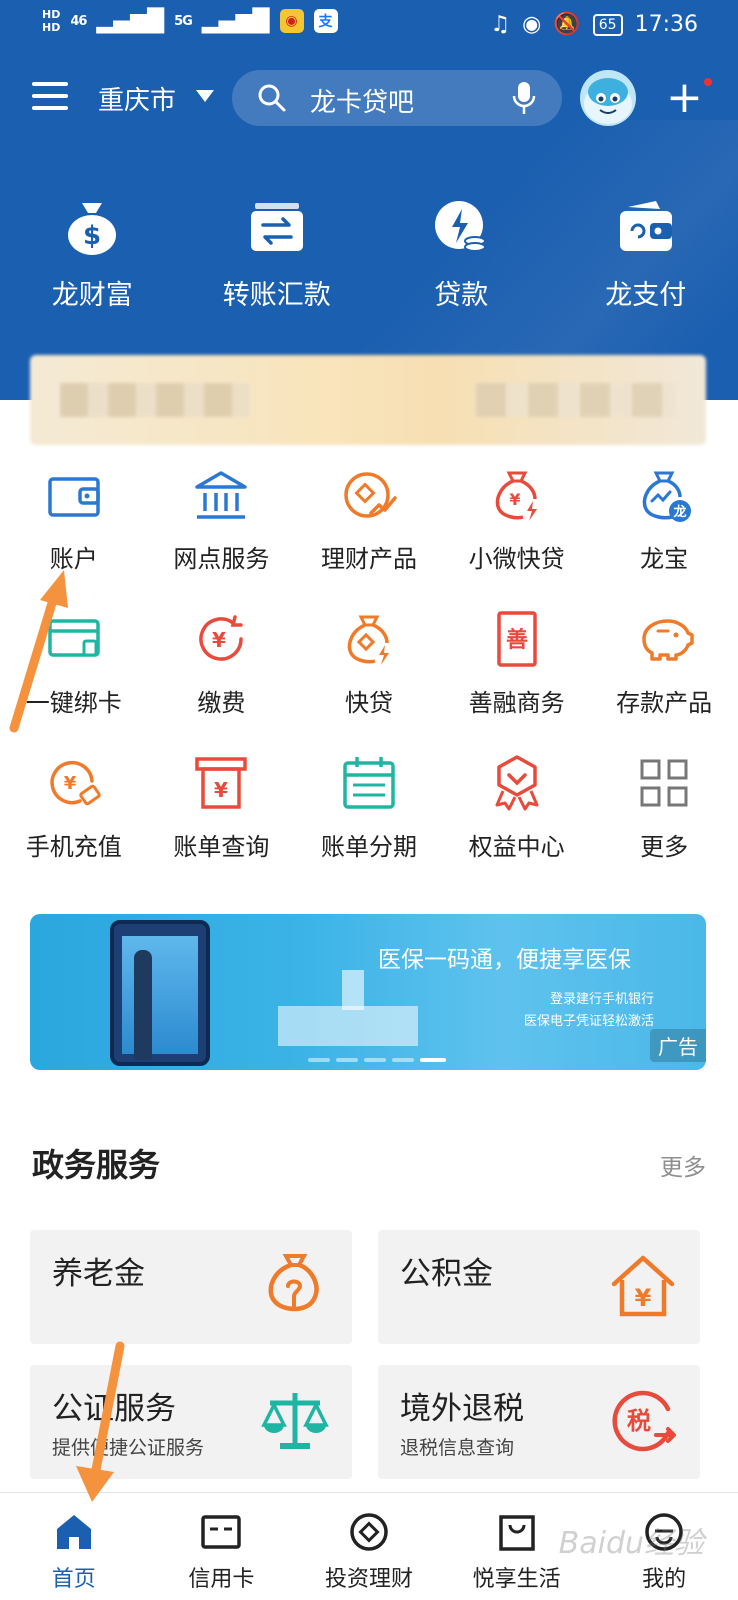 This screenshot has height=1600, width=738. I want to click on grid-item-bind-card: 一键绑卡, so click(74, 681).